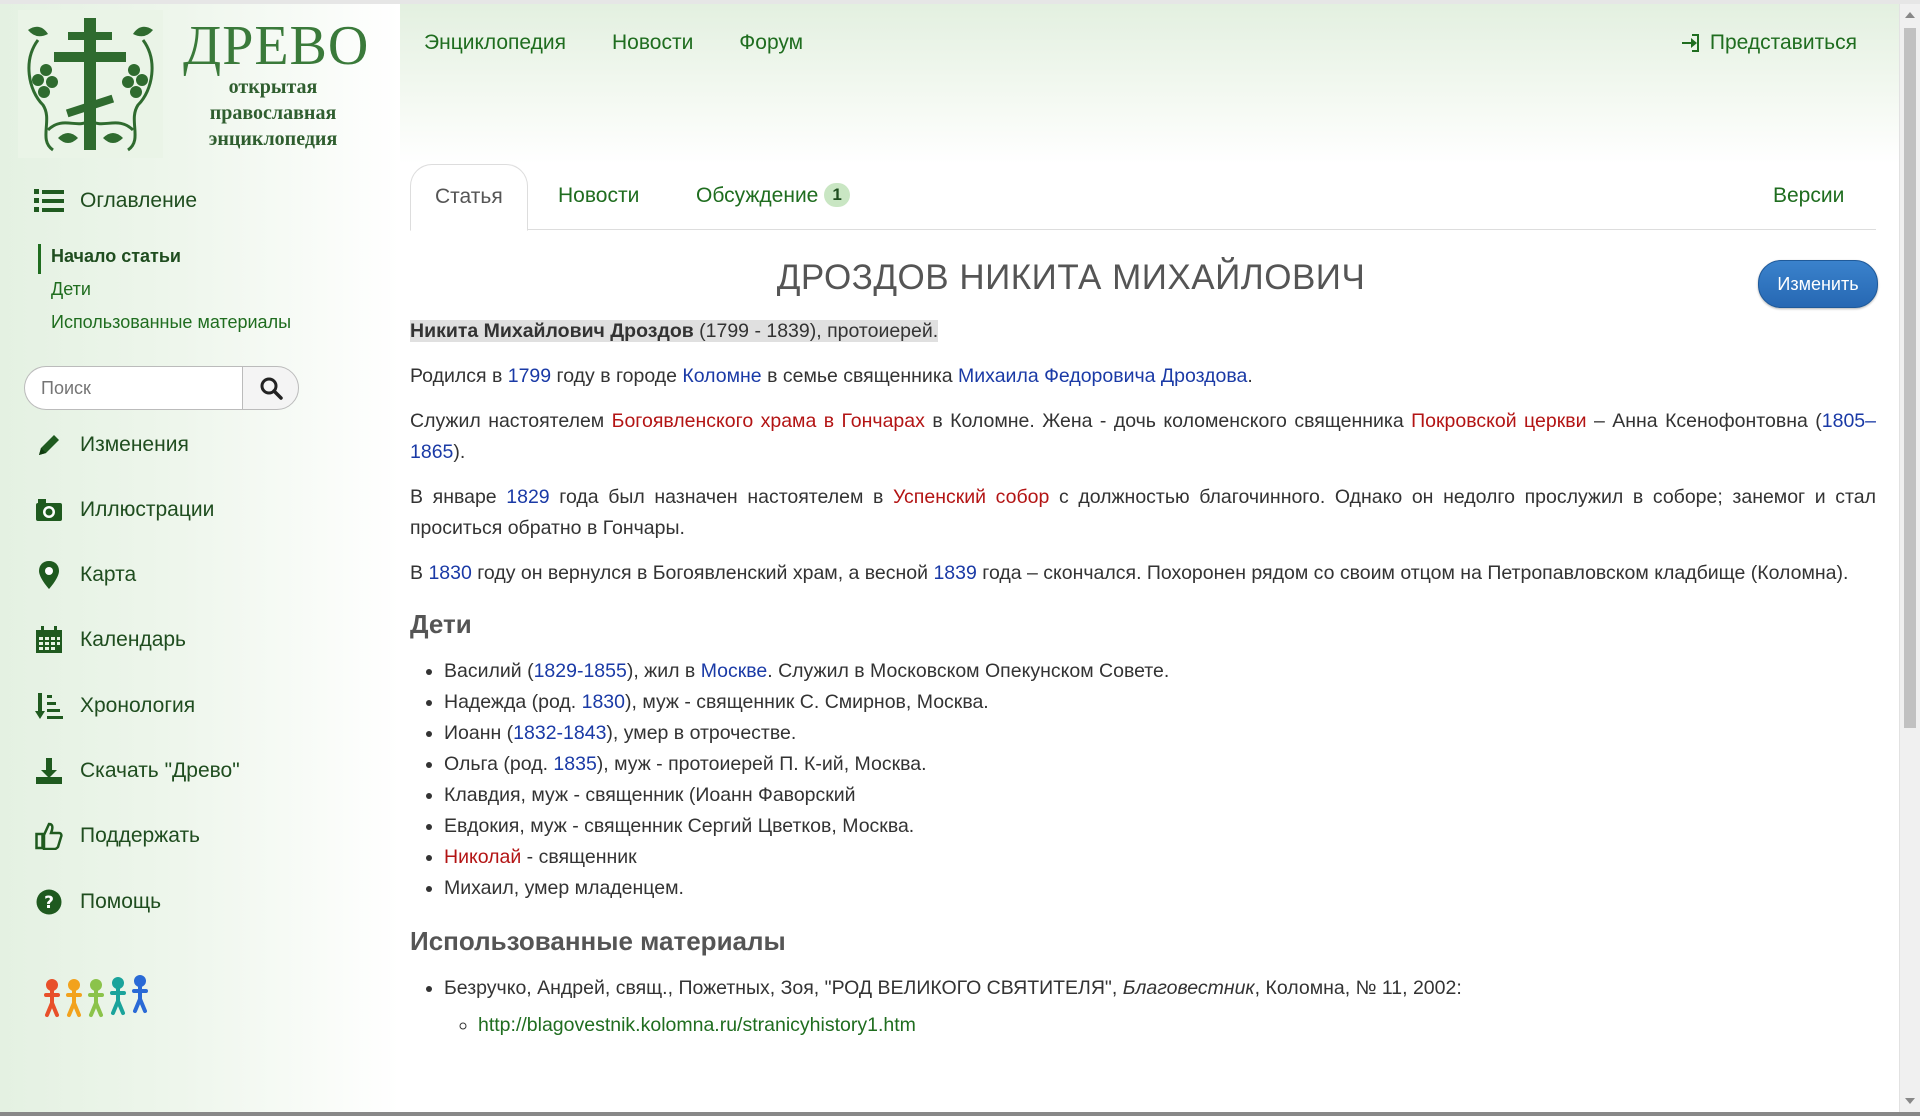 This screenshot has width=1920, height=1116. What do you see at coordinates (49, 510) in the screenshot?
I see `camera-icon` at bounding box center [49, 510].